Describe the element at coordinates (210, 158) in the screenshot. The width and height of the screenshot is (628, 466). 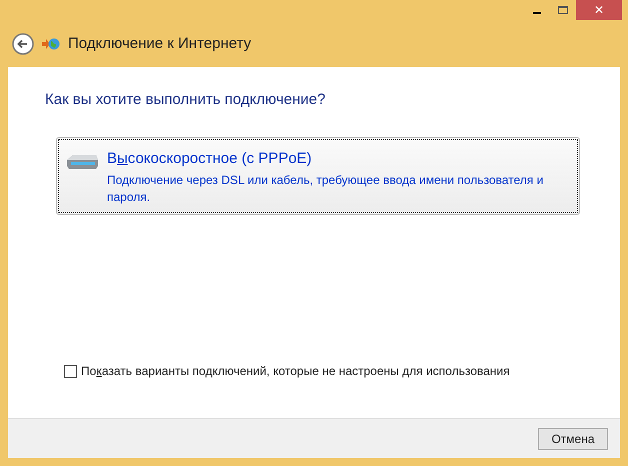
I see `option-title: Высокоскоростное (с PPPoE)` at that location.